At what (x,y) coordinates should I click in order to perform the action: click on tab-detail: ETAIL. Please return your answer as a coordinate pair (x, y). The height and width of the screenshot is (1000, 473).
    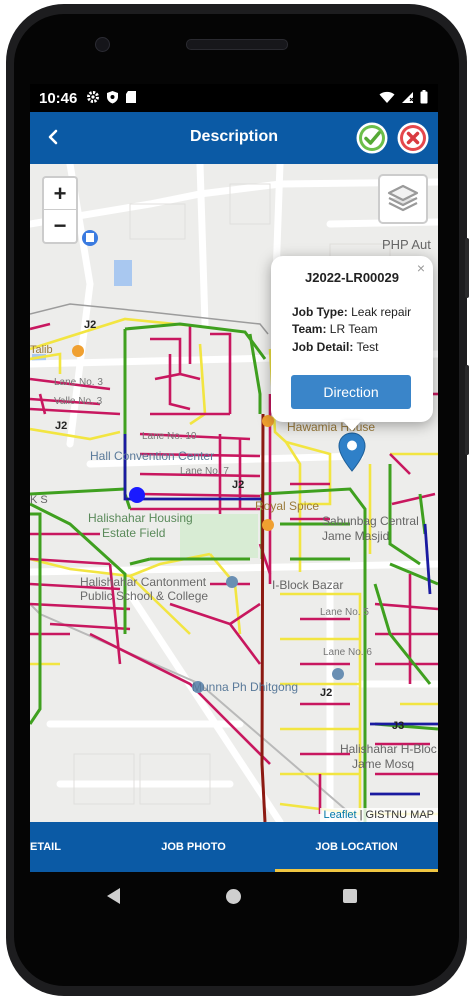
    Looking at the image, I should click on (50, 847).